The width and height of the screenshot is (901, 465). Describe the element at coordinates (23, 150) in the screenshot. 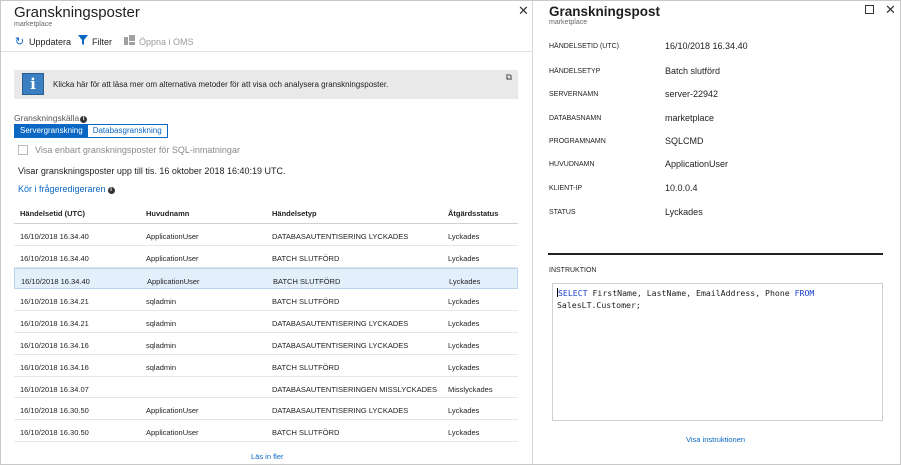

I see `checkbox` at that location.